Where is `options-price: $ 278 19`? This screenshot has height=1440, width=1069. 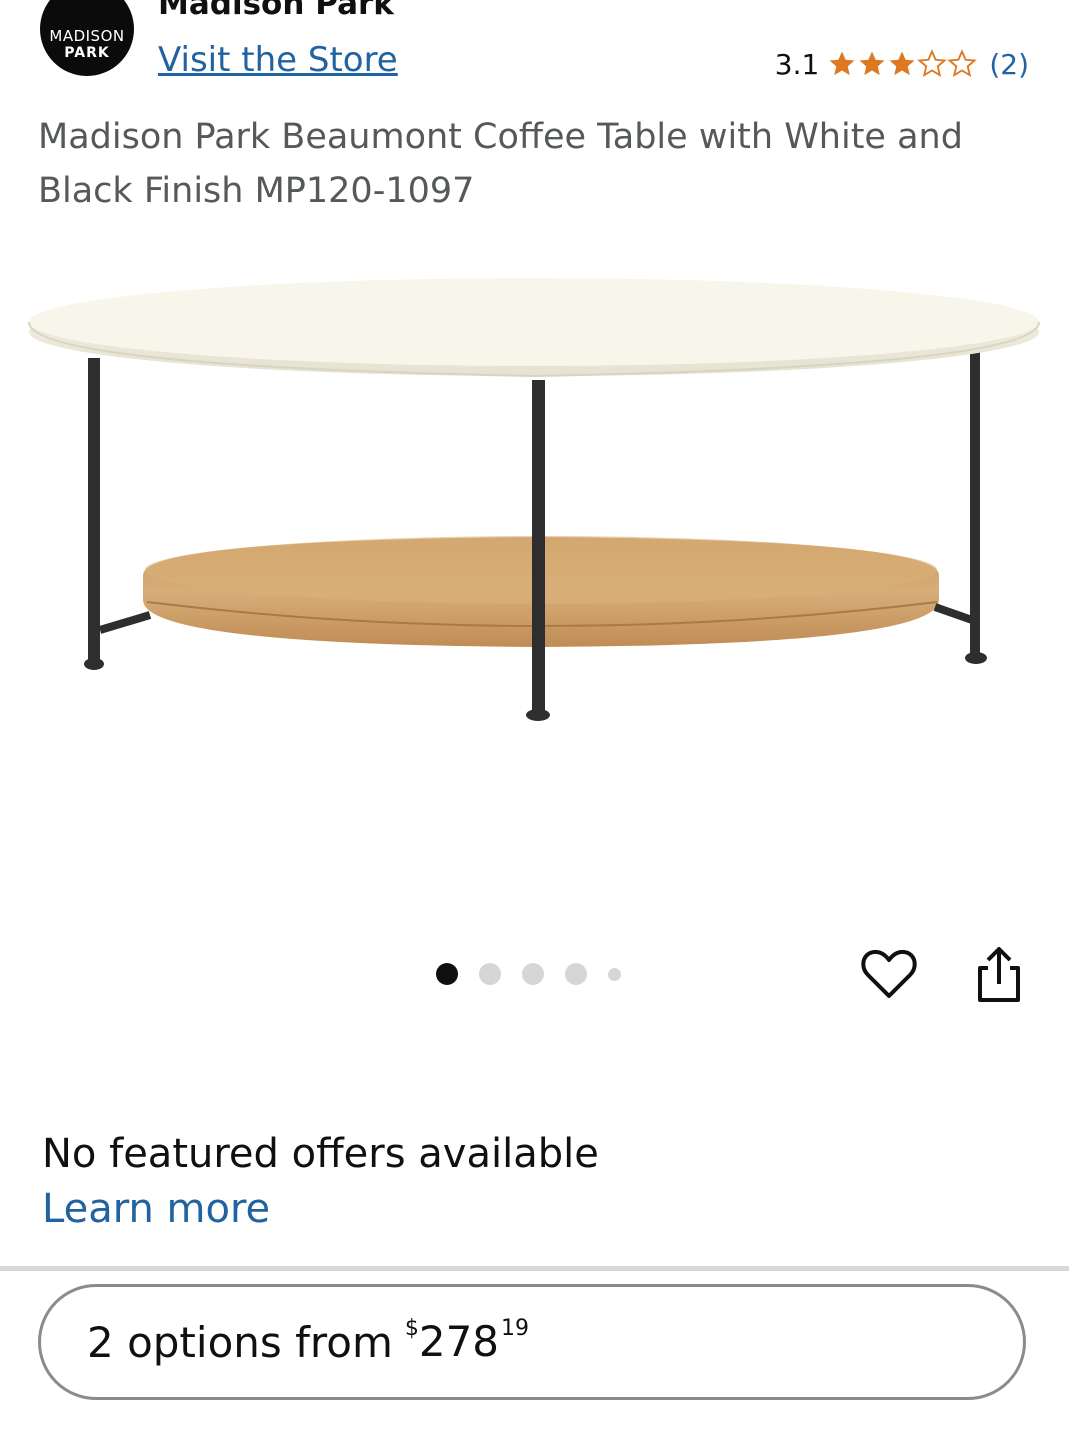 options-price: $ 278 19 is located at coordinates (467, 1341).